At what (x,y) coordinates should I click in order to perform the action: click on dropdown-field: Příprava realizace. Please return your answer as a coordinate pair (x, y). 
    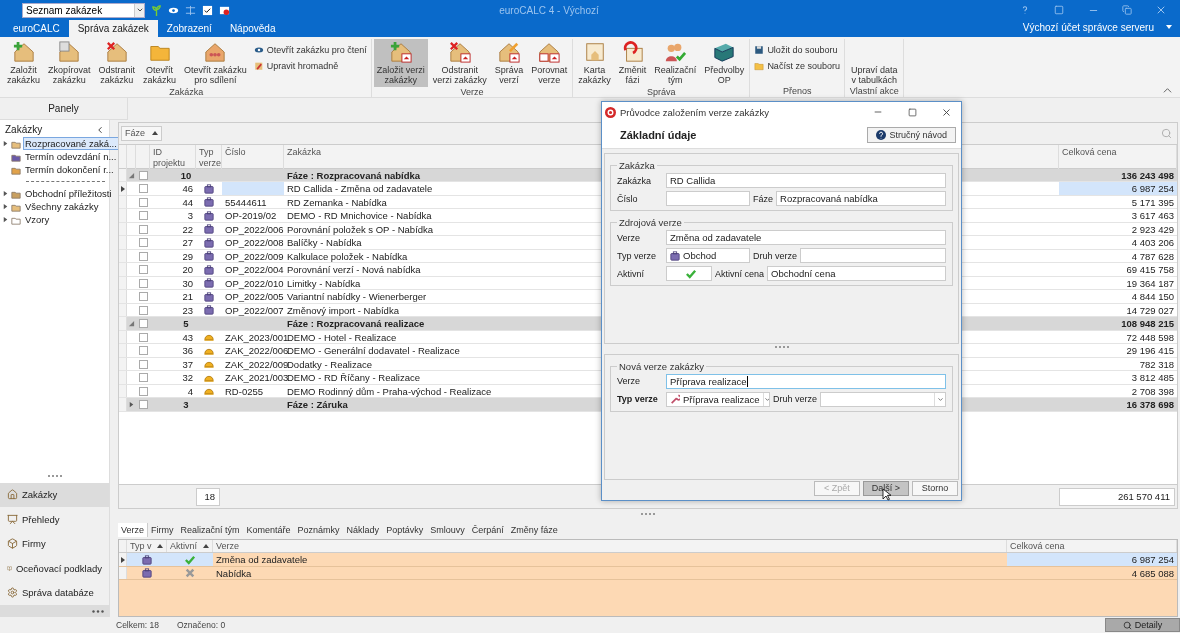
    Looking at the image, I should click on (718, 399).